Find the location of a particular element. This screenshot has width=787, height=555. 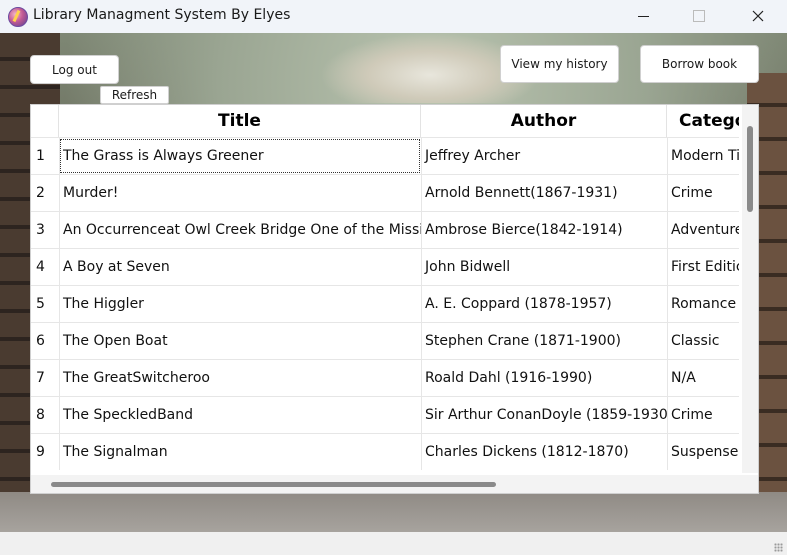

minimize-icon is located at coordinates (643, 16).